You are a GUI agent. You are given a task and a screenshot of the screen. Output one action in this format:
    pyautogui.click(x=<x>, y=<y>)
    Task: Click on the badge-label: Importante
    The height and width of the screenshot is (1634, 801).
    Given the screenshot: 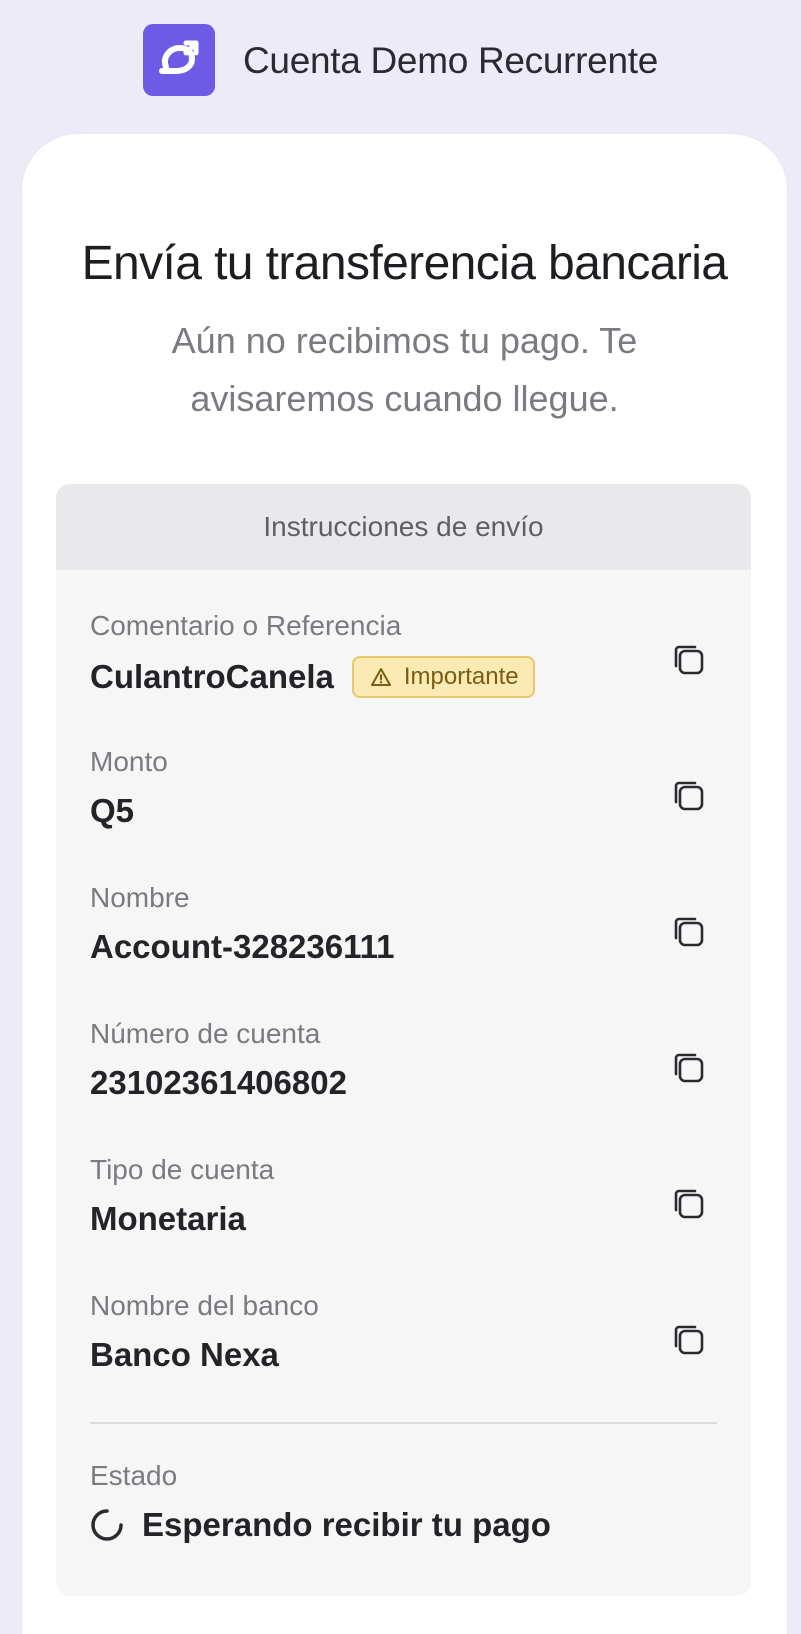 What is the action you would take?
    pyautogui.click(x=461, y=676)
    